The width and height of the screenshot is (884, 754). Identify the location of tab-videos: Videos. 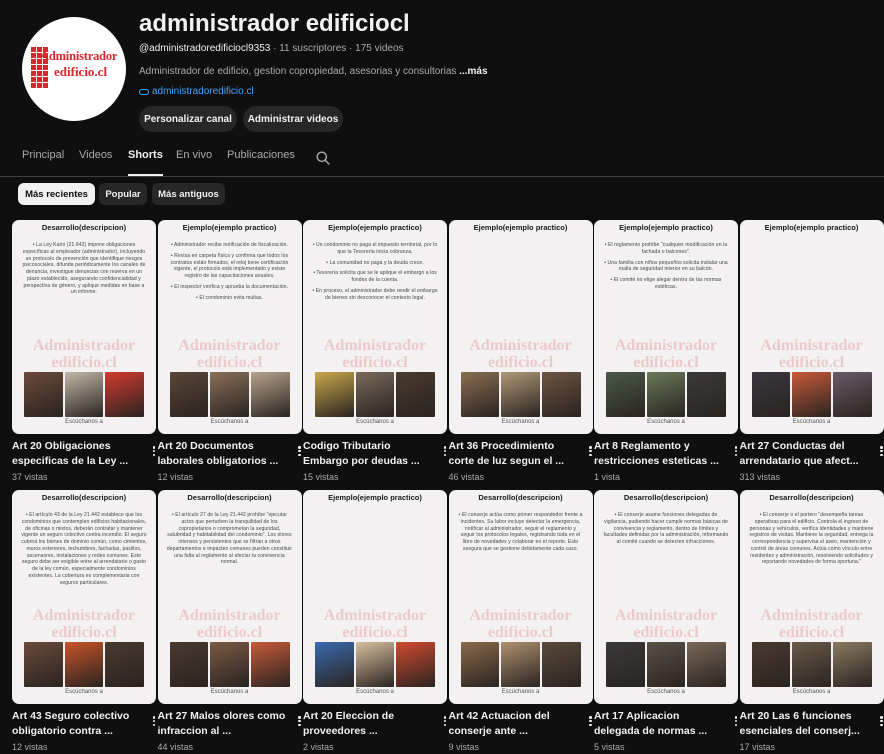
(95, 162).